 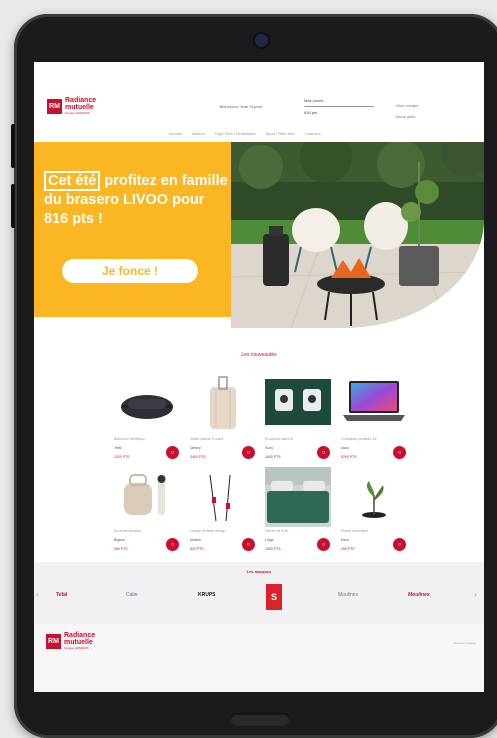 What do you see at coordinates (37, 594) in the screenshot?
I see `chevron-left-icon: ‹` at bounding box center [37, 594].